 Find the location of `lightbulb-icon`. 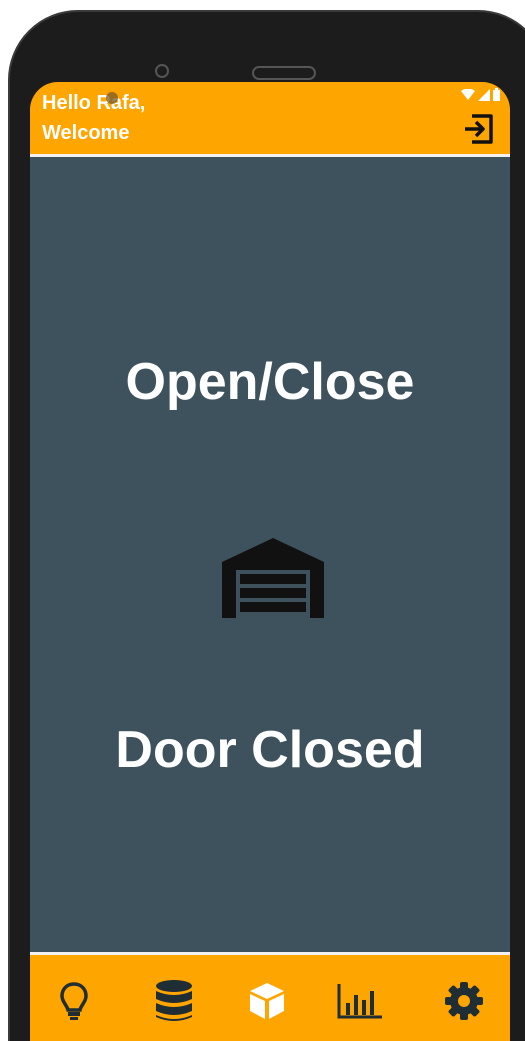

lightbulb-icon is located at coordinates (74, 1001).